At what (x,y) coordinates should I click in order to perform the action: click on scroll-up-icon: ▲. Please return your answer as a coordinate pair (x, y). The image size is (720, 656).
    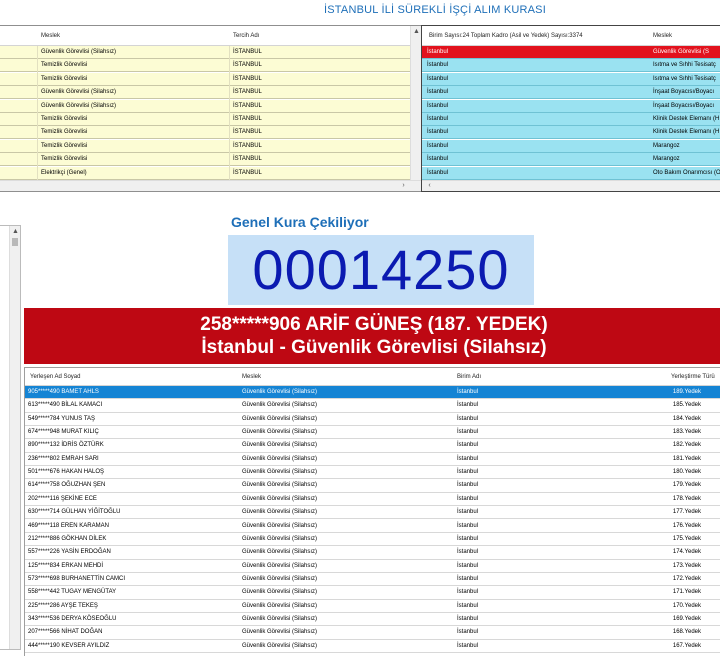
    Looking at the image, I should click on (15, 232).